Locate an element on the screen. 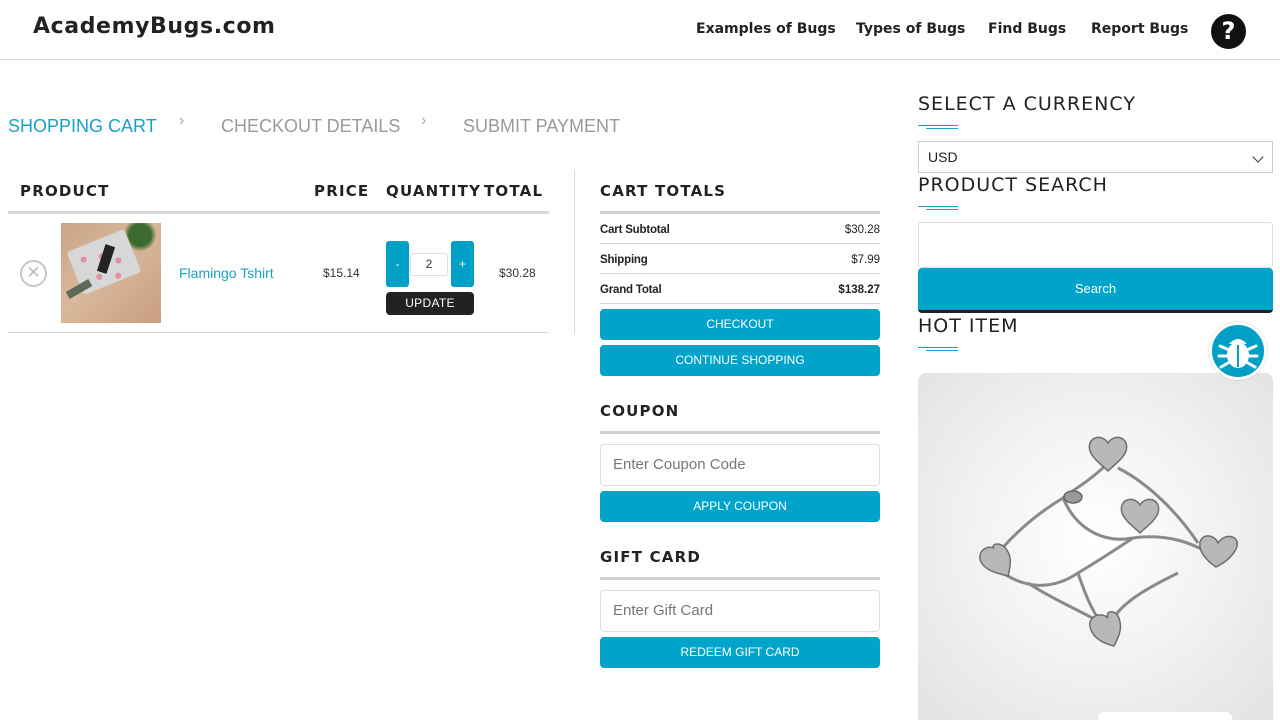  hot-item-title: HOT ITEM is located at coordinates (968, 326).